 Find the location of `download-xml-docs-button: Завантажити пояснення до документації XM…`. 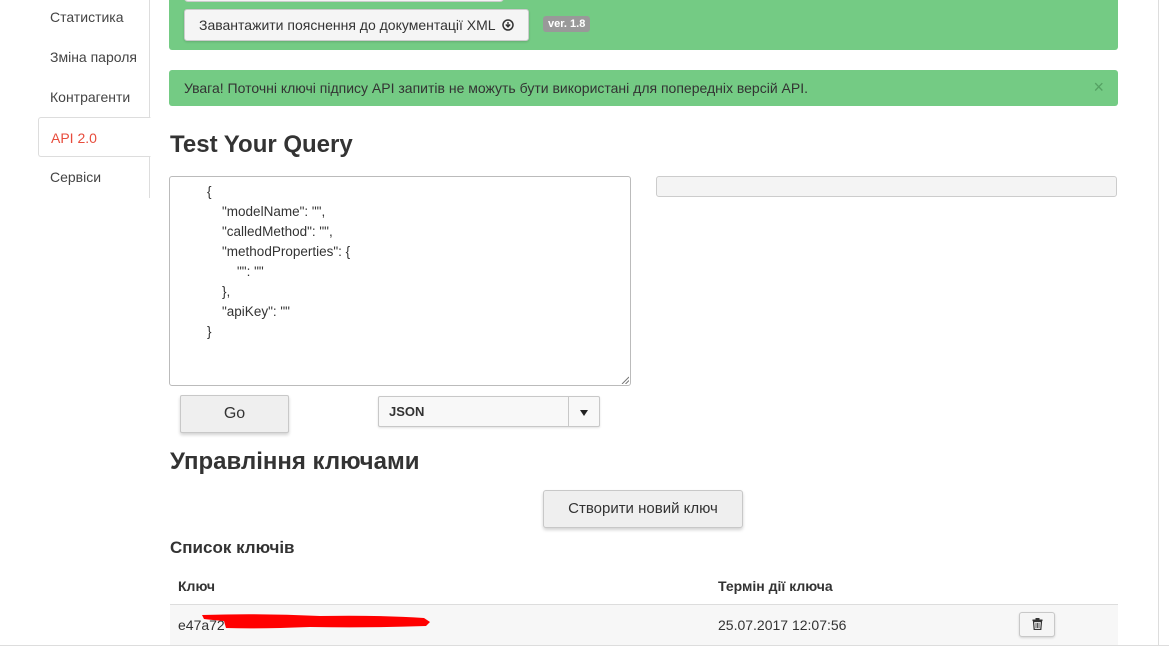

download-xml-docs-button: Завантажити пояснення до документації XM… is located at coordinates (356, 25).